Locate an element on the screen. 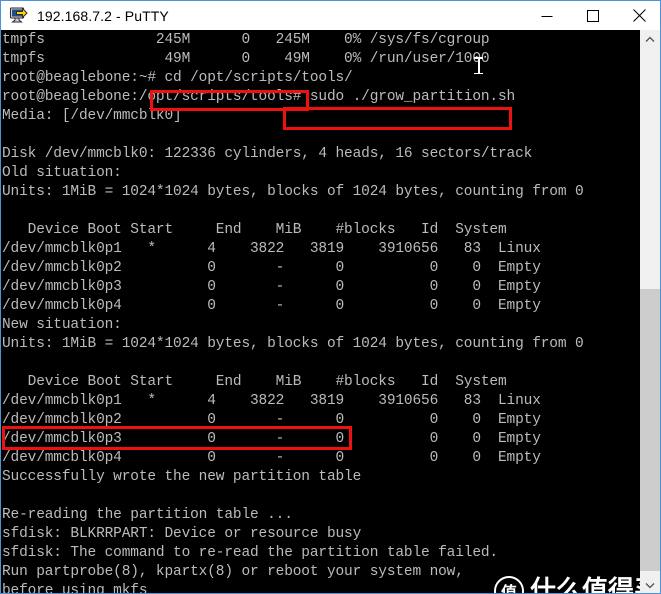  terminal-line: before using mkfs is located at coordinates (75, 588).